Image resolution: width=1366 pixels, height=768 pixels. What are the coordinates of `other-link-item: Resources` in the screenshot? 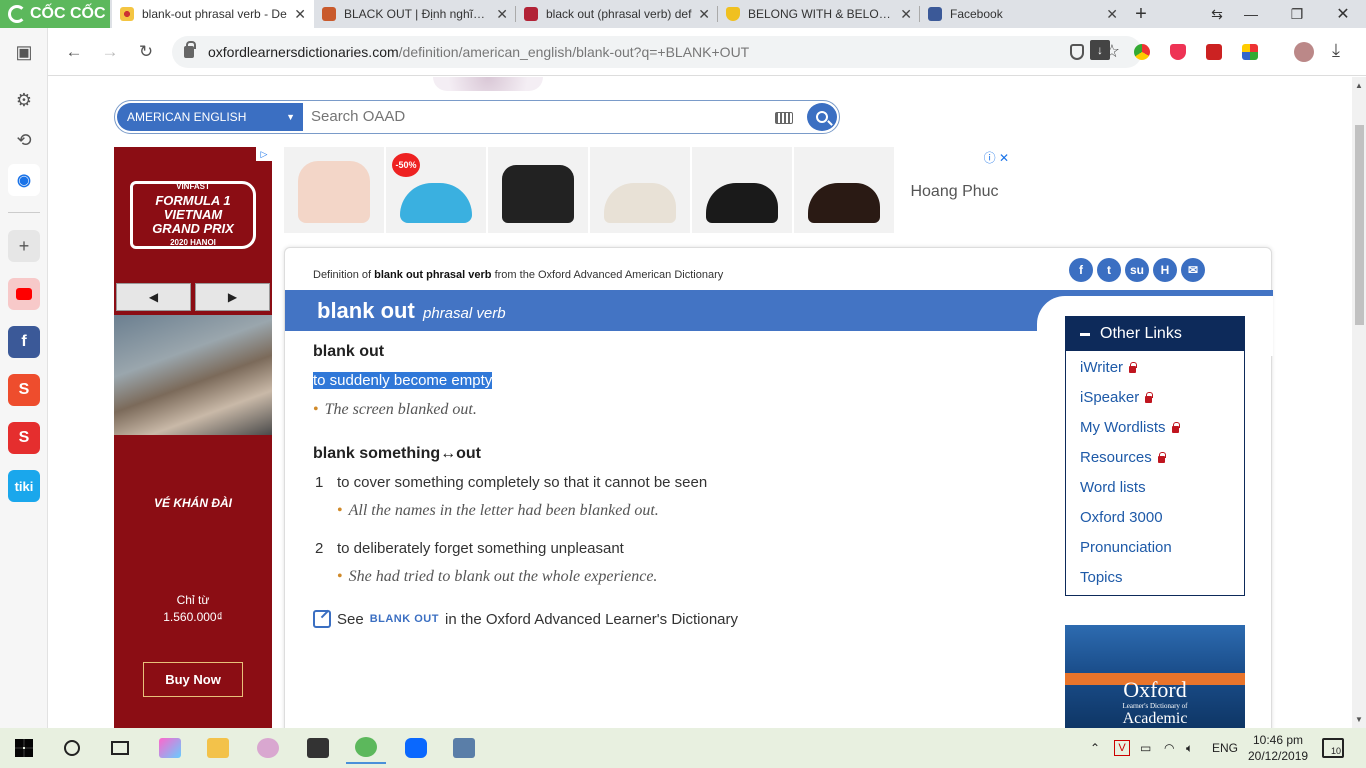 It's located at (1123, 457).